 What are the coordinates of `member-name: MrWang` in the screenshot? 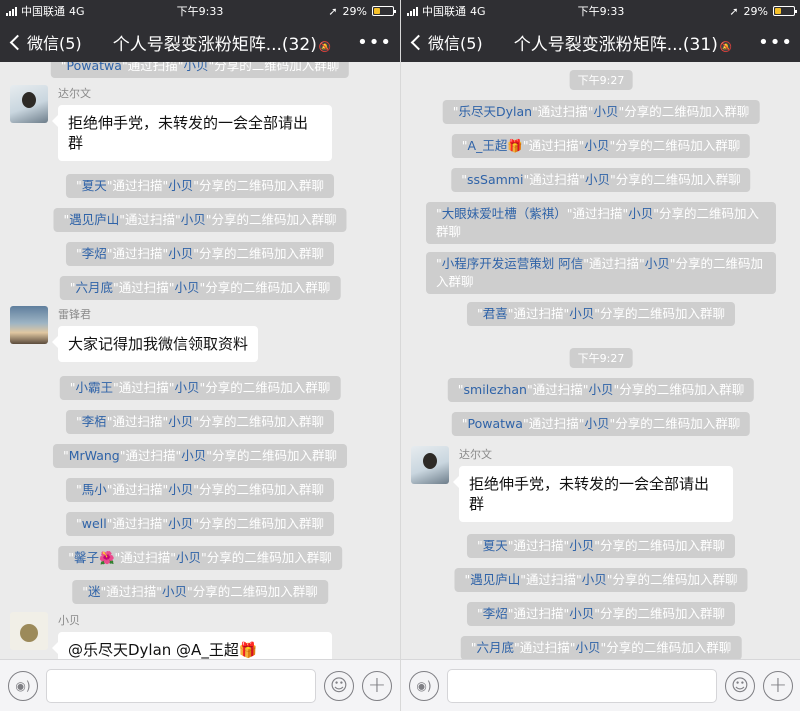 It's located at (94, 455).